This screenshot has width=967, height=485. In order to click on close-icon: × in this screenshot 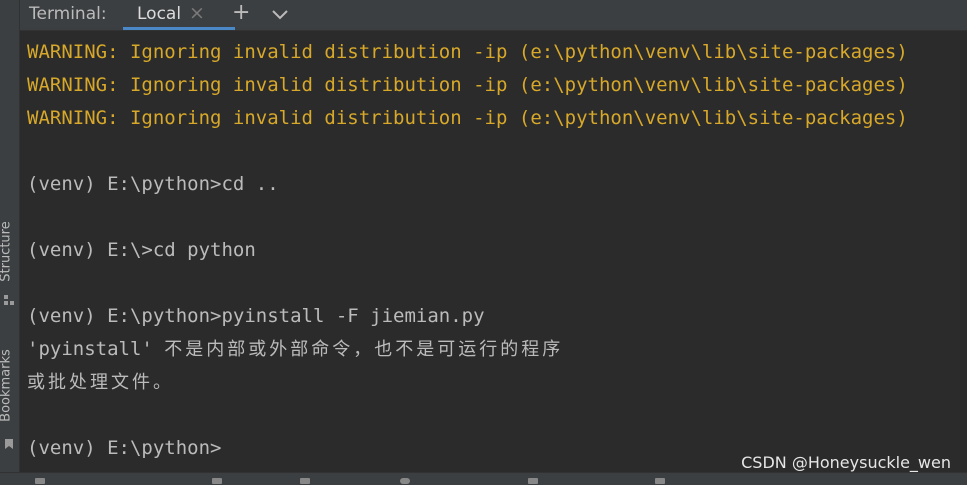, I will do `click(197, 13)`.